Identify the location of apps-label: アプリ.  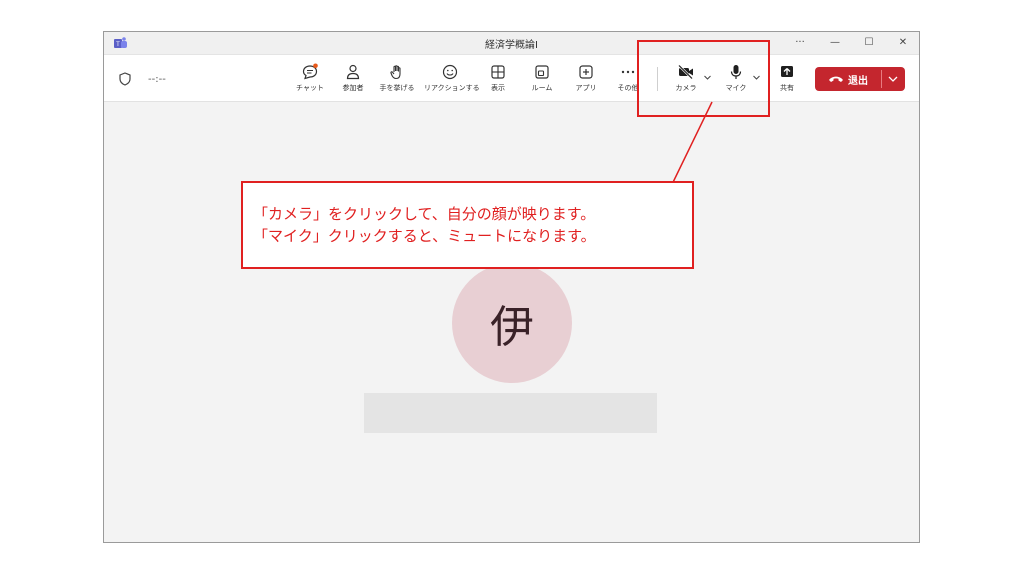
(586, 88).